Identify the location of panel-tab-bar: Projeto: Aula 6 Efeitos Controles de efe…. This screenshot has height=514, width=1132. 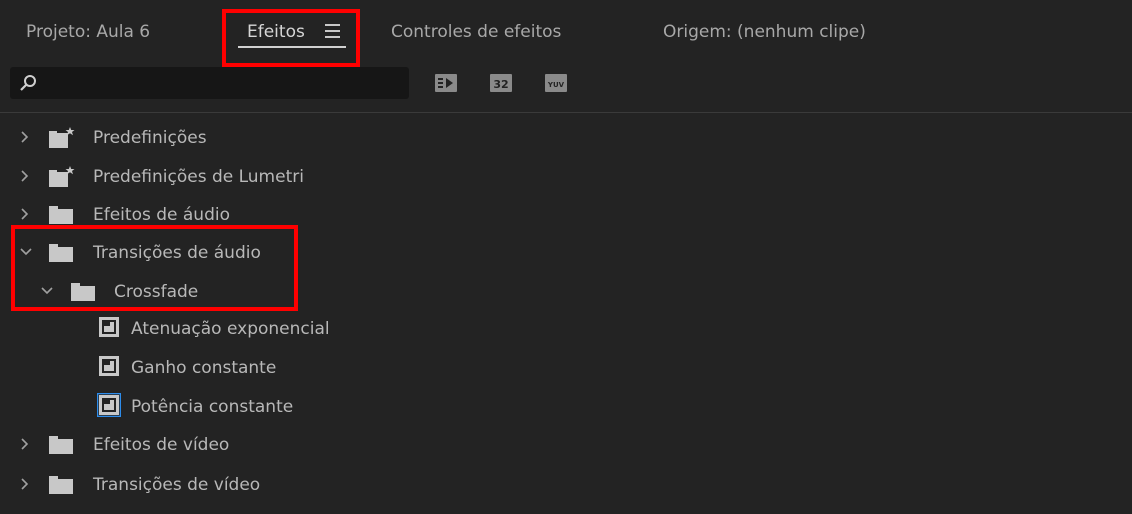
(566, 33).